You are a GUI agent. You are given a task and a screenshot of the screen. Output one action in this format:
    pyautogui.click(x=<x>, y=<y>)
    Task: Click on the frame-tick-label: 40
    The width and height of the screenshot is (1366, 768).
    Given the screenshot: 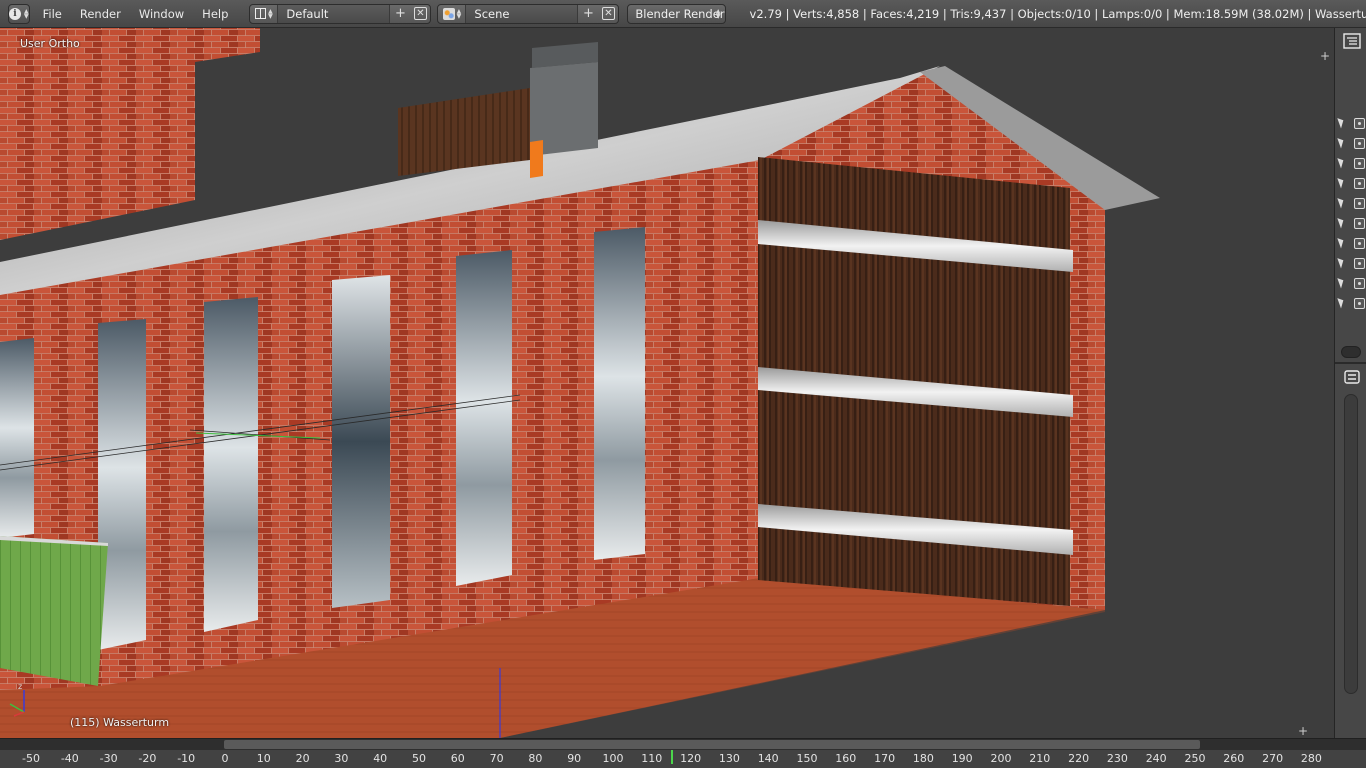 What is the action you would take?
    pyautogui.click(x=380, y=758)
    